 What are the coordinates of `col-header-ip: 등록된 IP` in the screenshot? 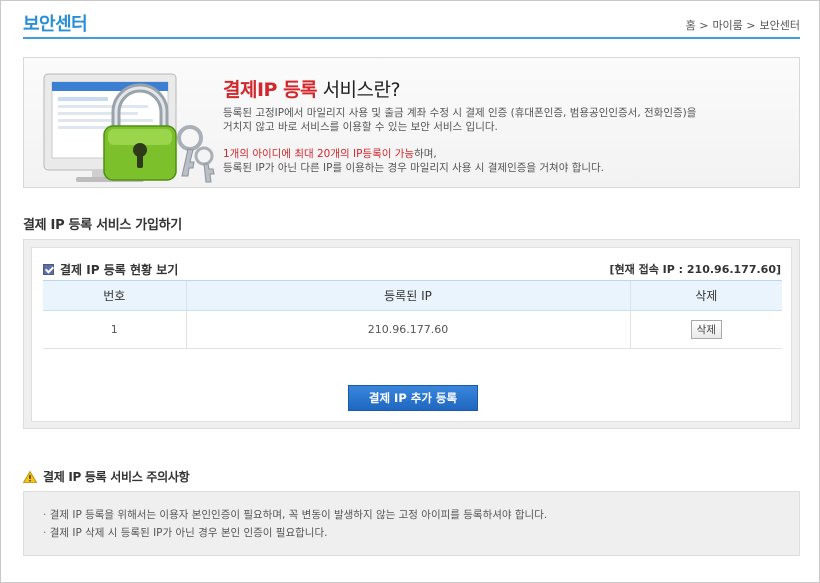 It's located at (407, 295).